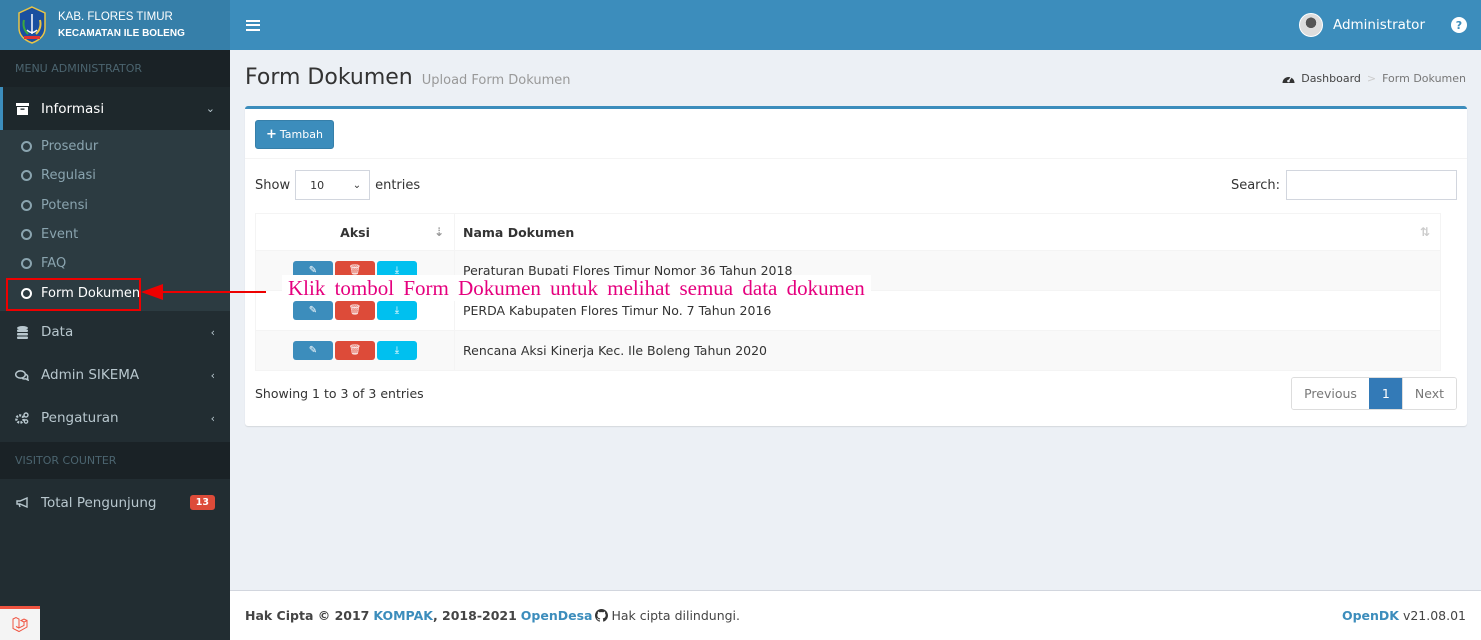  Describe the element at coordinates (115, 108) in the screenshot. I see `sidebar-item-informasi: Informasi ⌄` at that location.